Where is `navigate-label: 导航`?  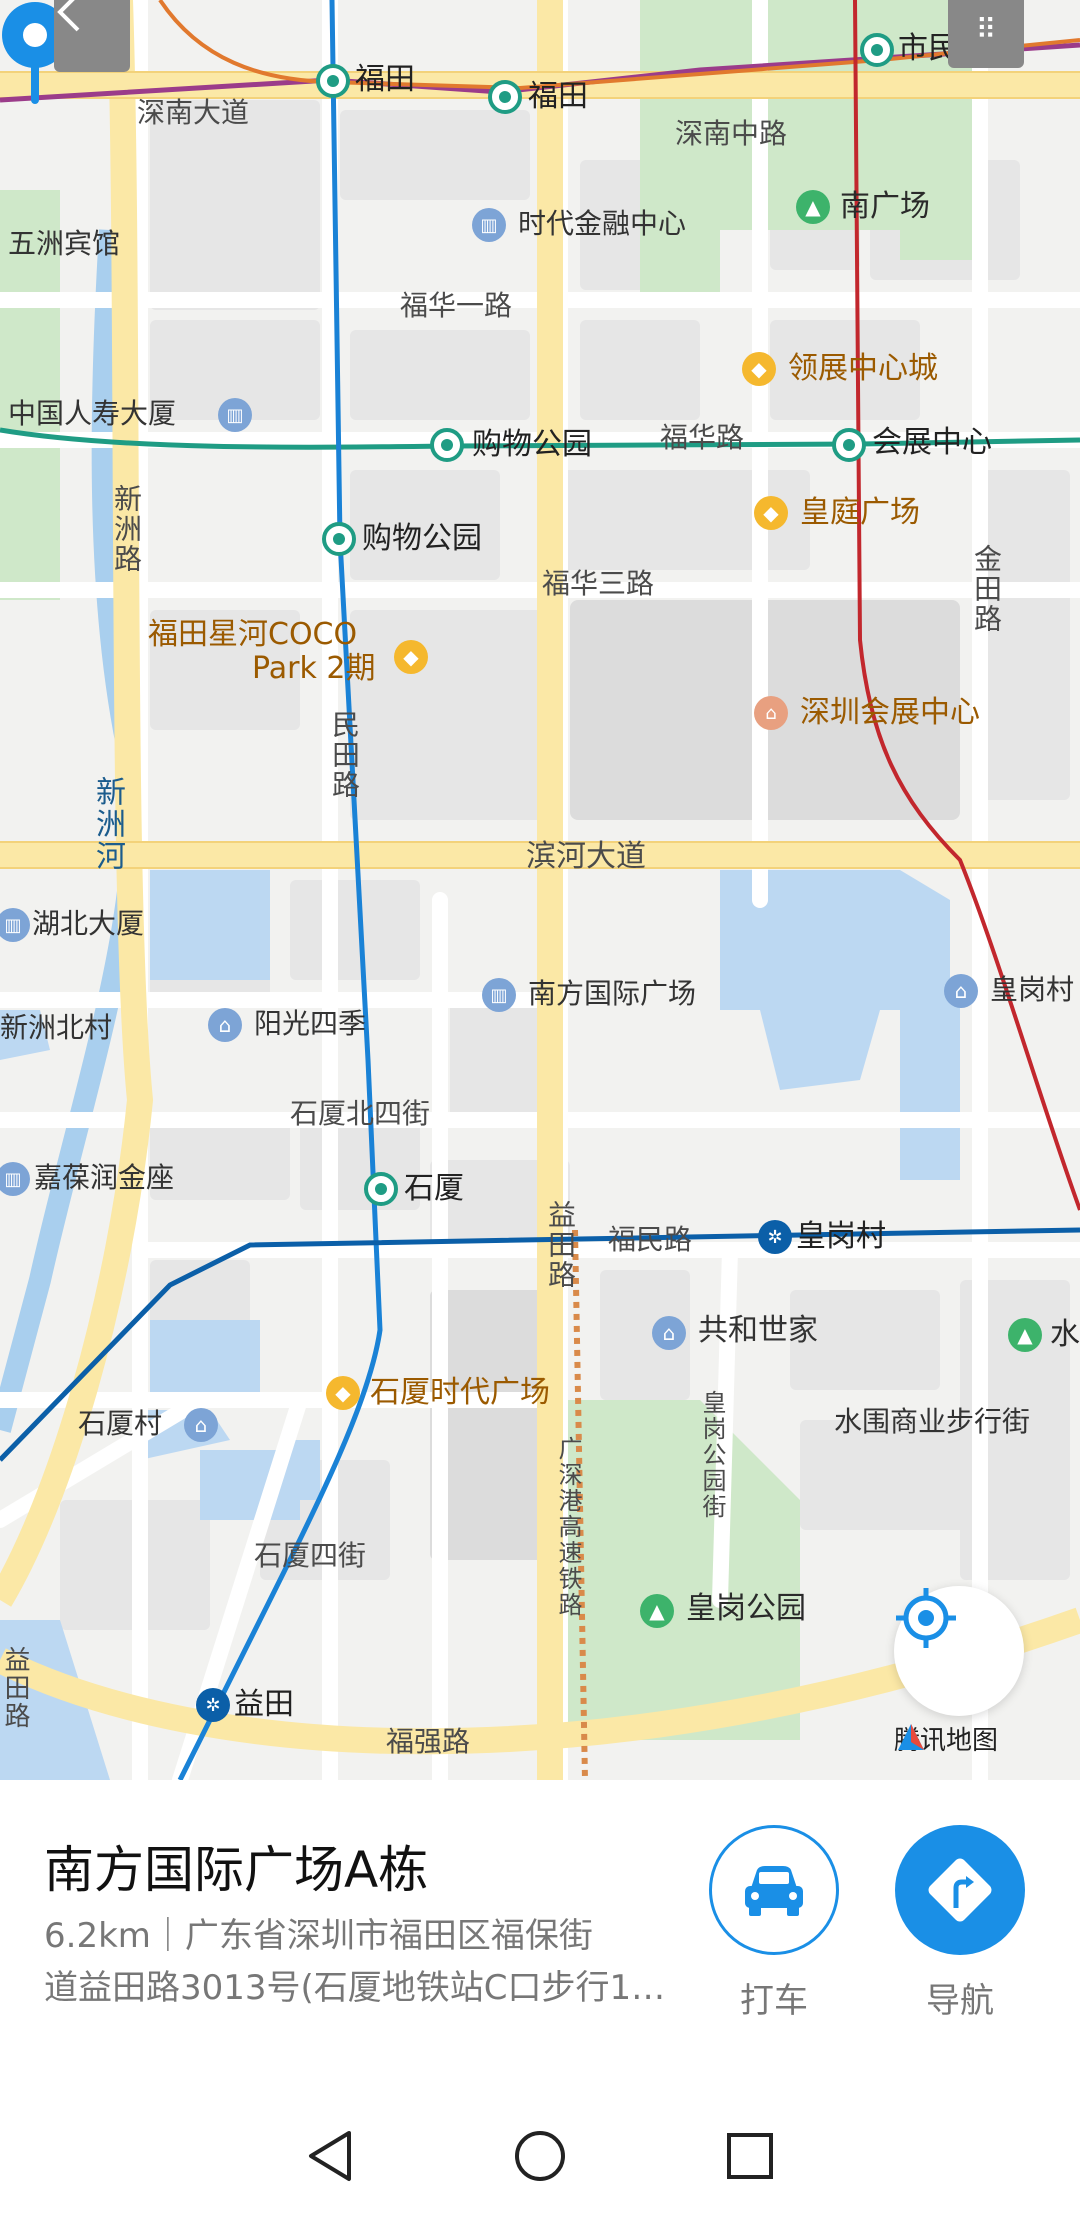 navigate-label: 导航 is located at coordinates (960, 2001).